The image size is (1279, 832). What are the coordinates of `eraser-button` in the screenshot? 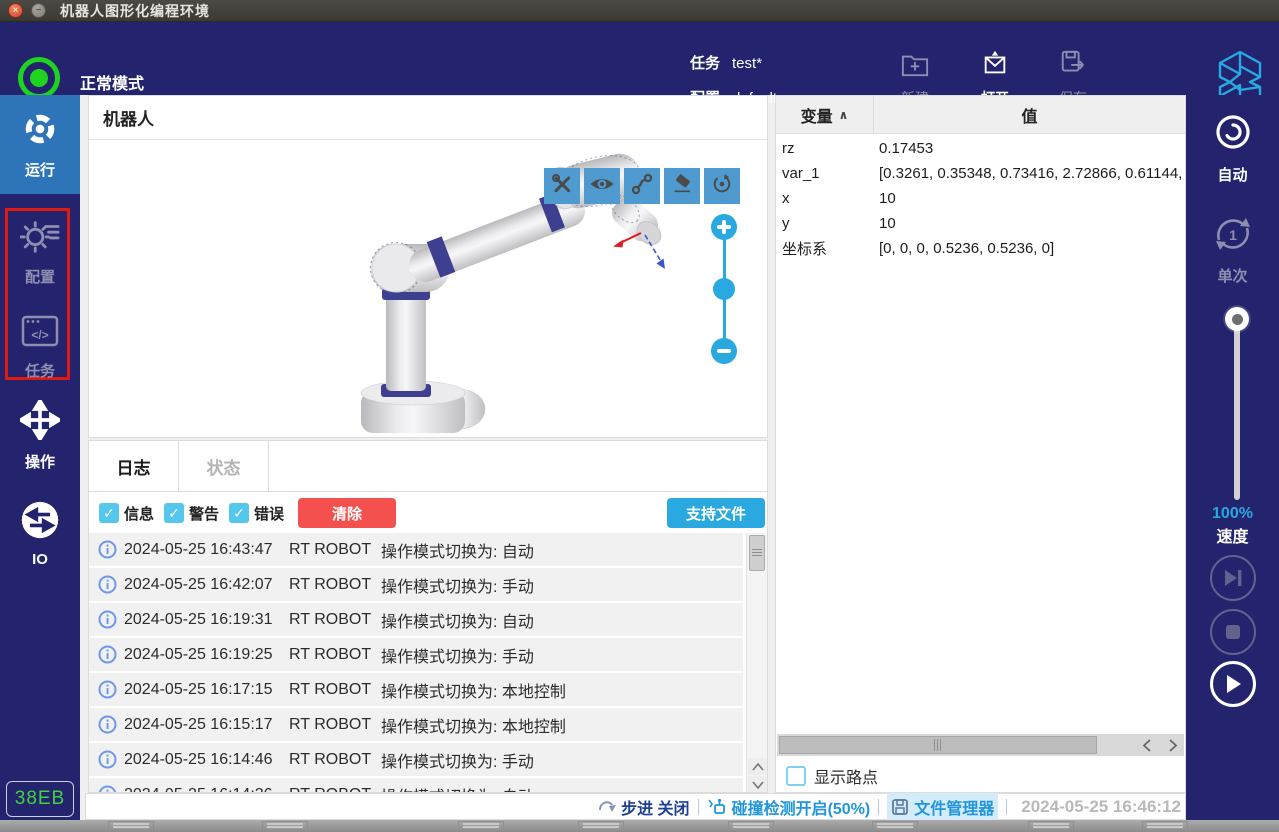 It's located at (682, 186).